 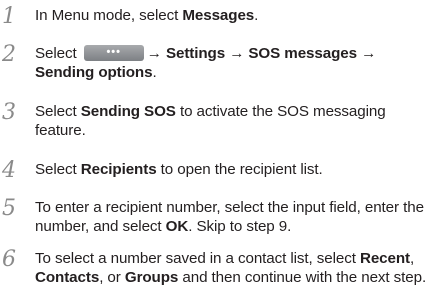 I want to click on menu-term: Sending options, so click(x=94, y=72).